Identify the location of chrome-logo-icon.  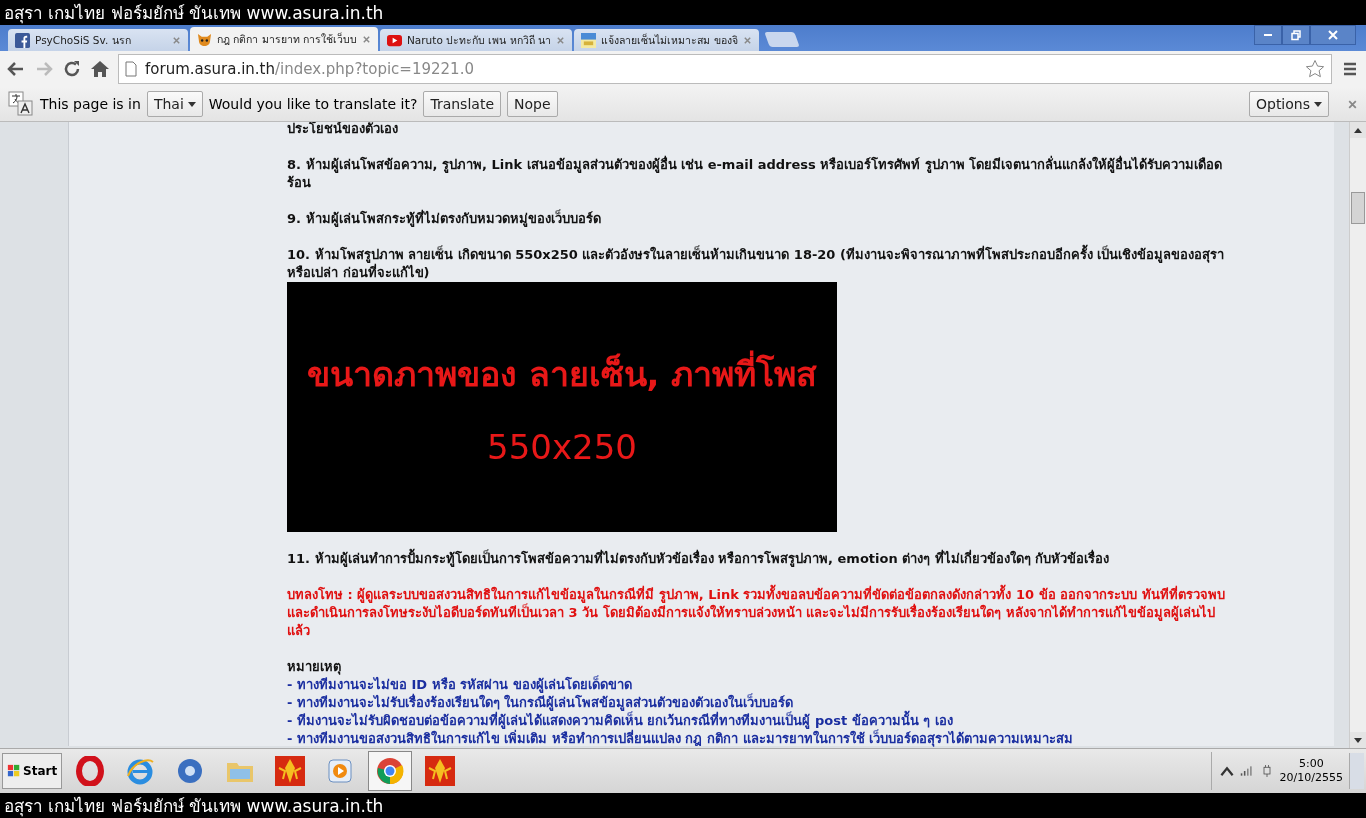
(390, 771).